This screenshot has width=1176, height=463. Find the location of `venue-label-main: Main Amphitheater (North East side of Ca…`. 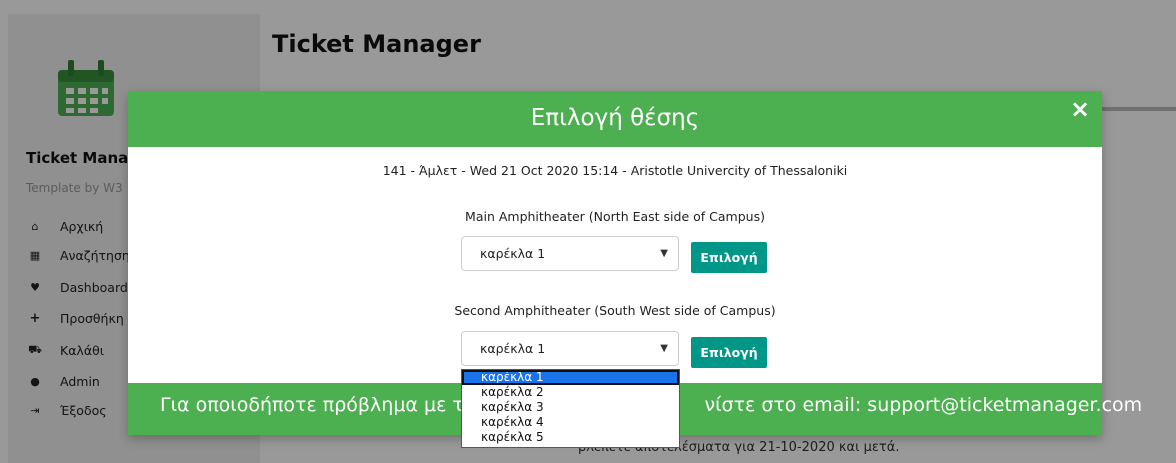

venue-label-main: Main Amphitheater (North East side of Ca… is located at coordinates (615, 216).